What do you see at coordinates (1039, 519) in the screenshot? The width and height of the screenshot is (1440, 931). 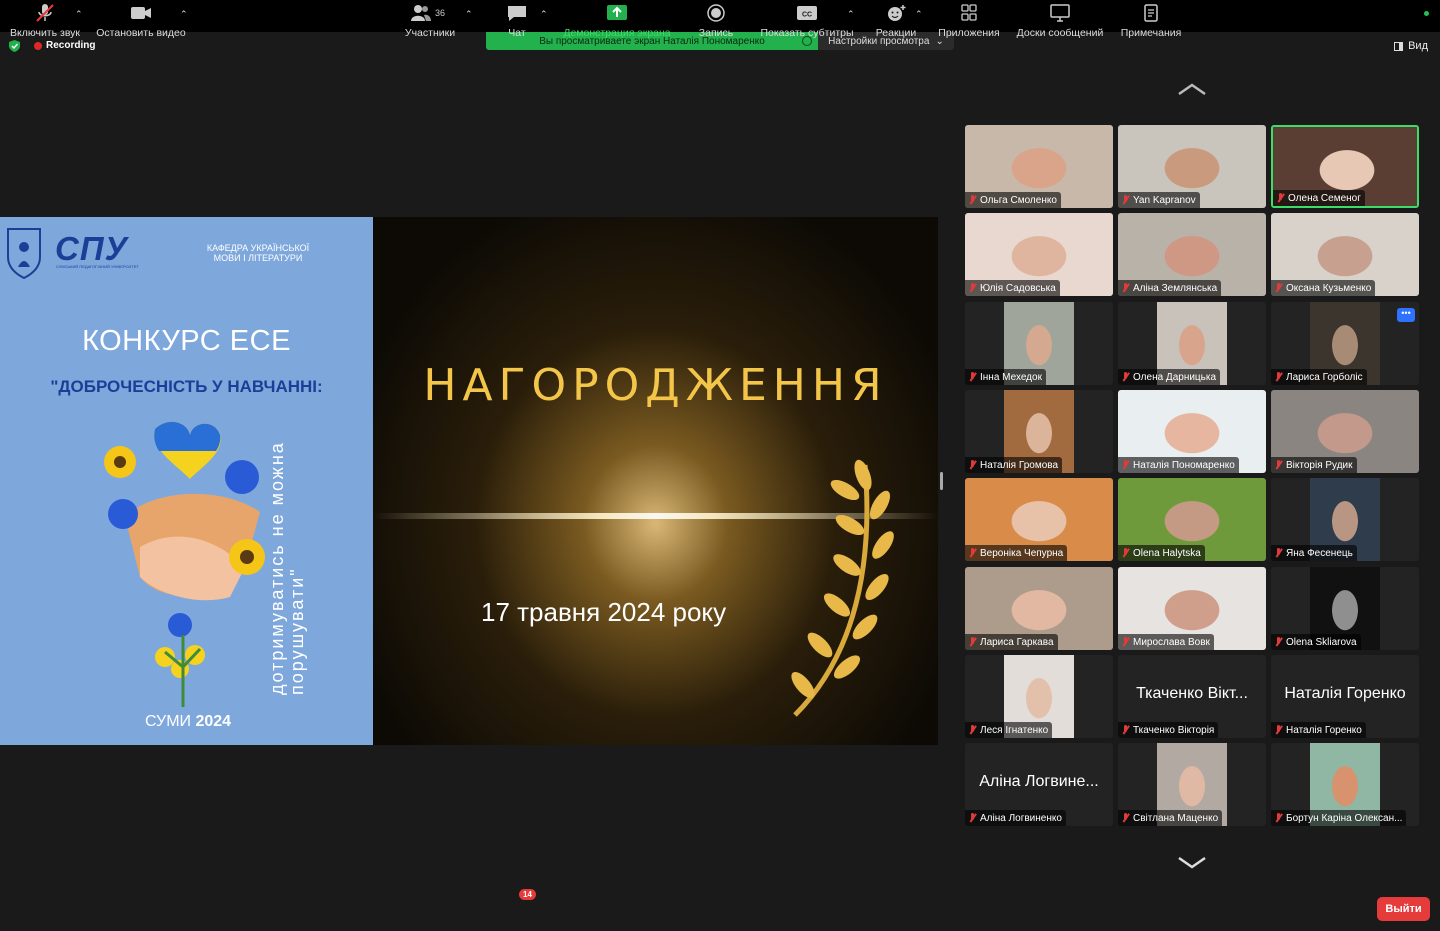 I see `participant-tile: Вероніка Чепурна` at bounding box center [1039, 519].